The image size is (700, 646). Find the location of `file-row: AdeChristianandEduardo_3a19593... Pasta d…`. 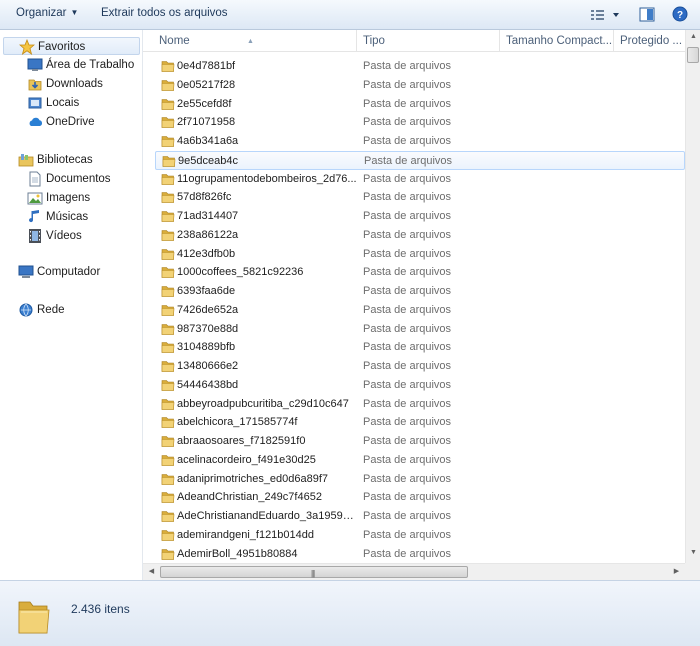

file-row: AdeChristianandEduardo_3a19593... Pasta d… is located at coordinates (420, 516).